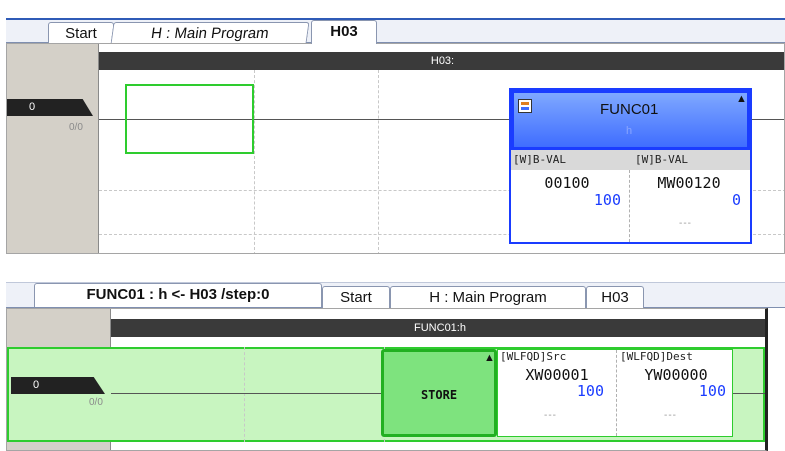 The width and height of the screenshot is (785, 451). What do you see at coordinates (670, 415) in the screenshot?
I see `dest-dash: ---` at bounding box center [670, 415].